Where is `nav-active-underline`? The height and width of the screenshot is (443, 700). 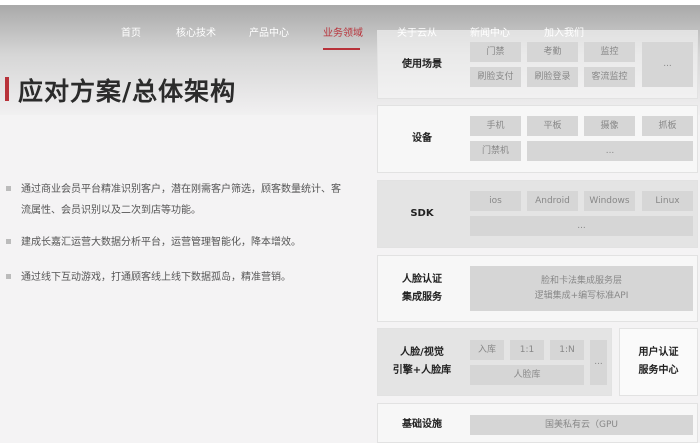
nav-active-underline is located at coordinates (341, 49).